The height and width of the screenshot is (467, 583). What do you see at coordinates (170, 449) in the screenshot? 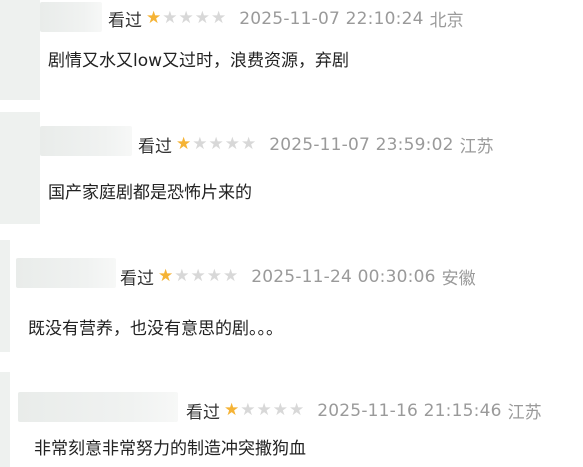
I see `comment-text: 非常刻意非常努力的制造冲突撒狗血` at bounding box center [170, 449].